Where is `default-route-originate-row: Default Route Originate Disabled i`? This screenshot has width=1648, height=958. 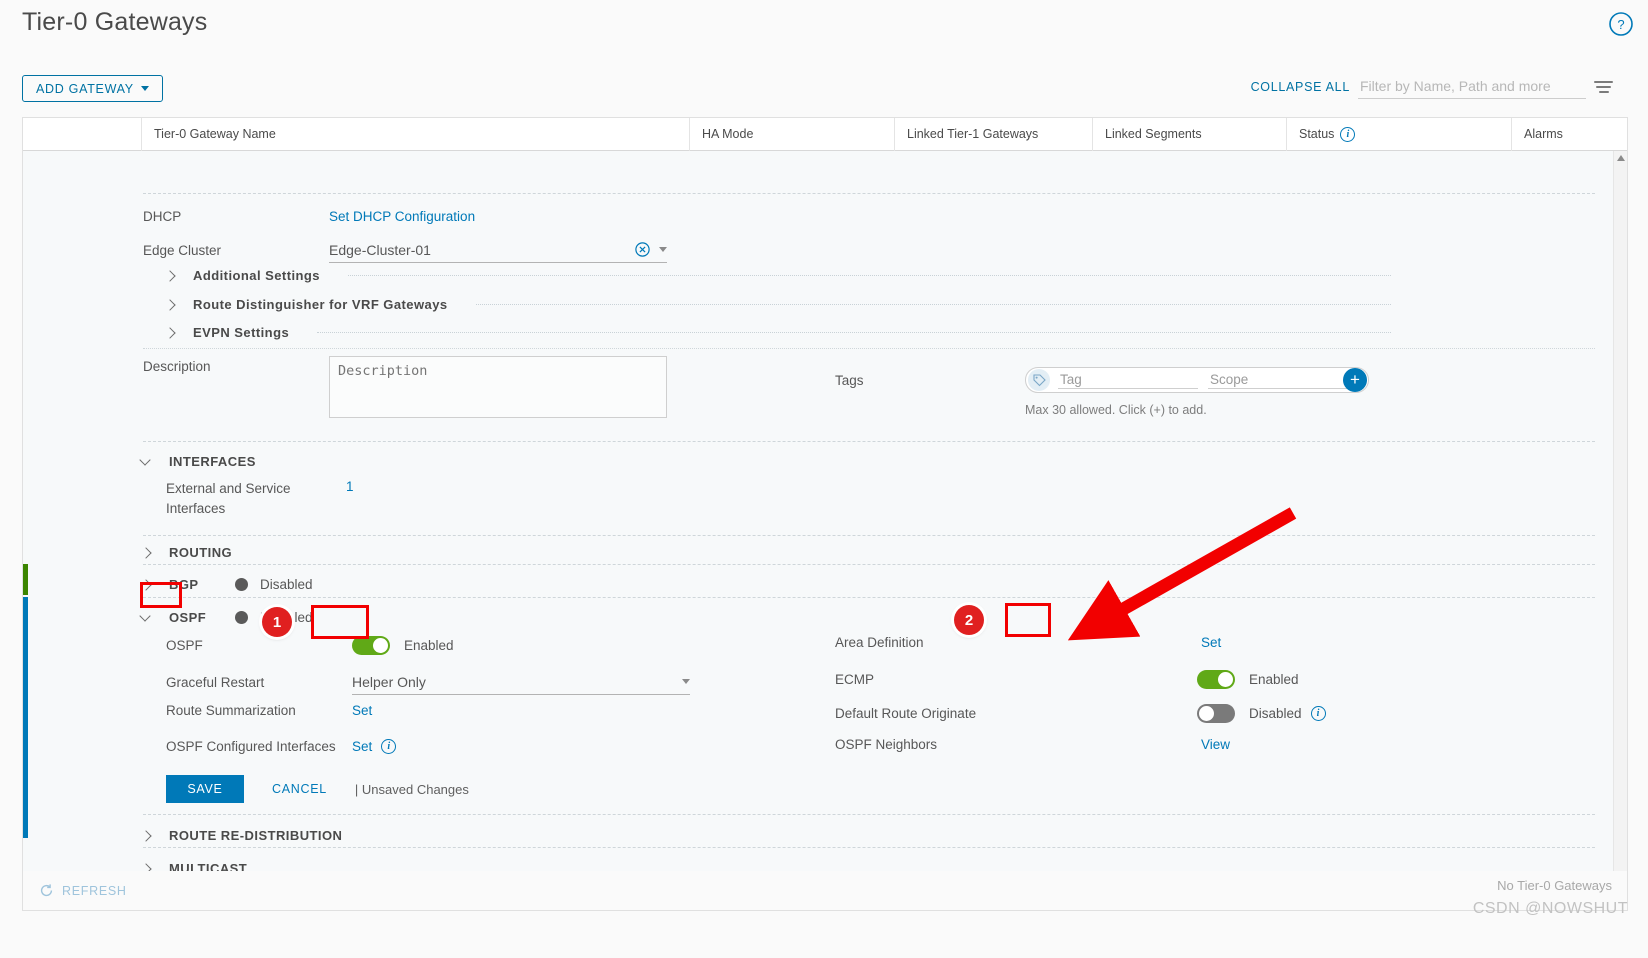
default-route-originate-row: Default Route Originate Disabled i is located at coordinates (1080, 713).